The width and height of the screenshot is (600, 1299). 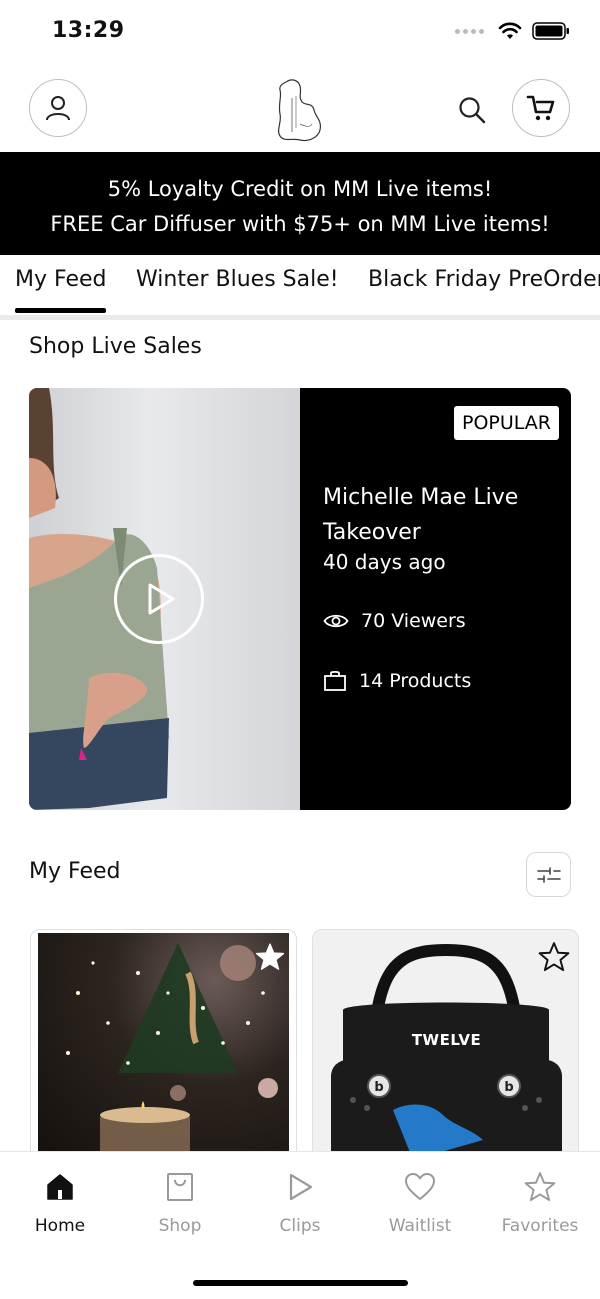 I want to click on christmas-tree-candle-photo, so click(x=163, y=1050).